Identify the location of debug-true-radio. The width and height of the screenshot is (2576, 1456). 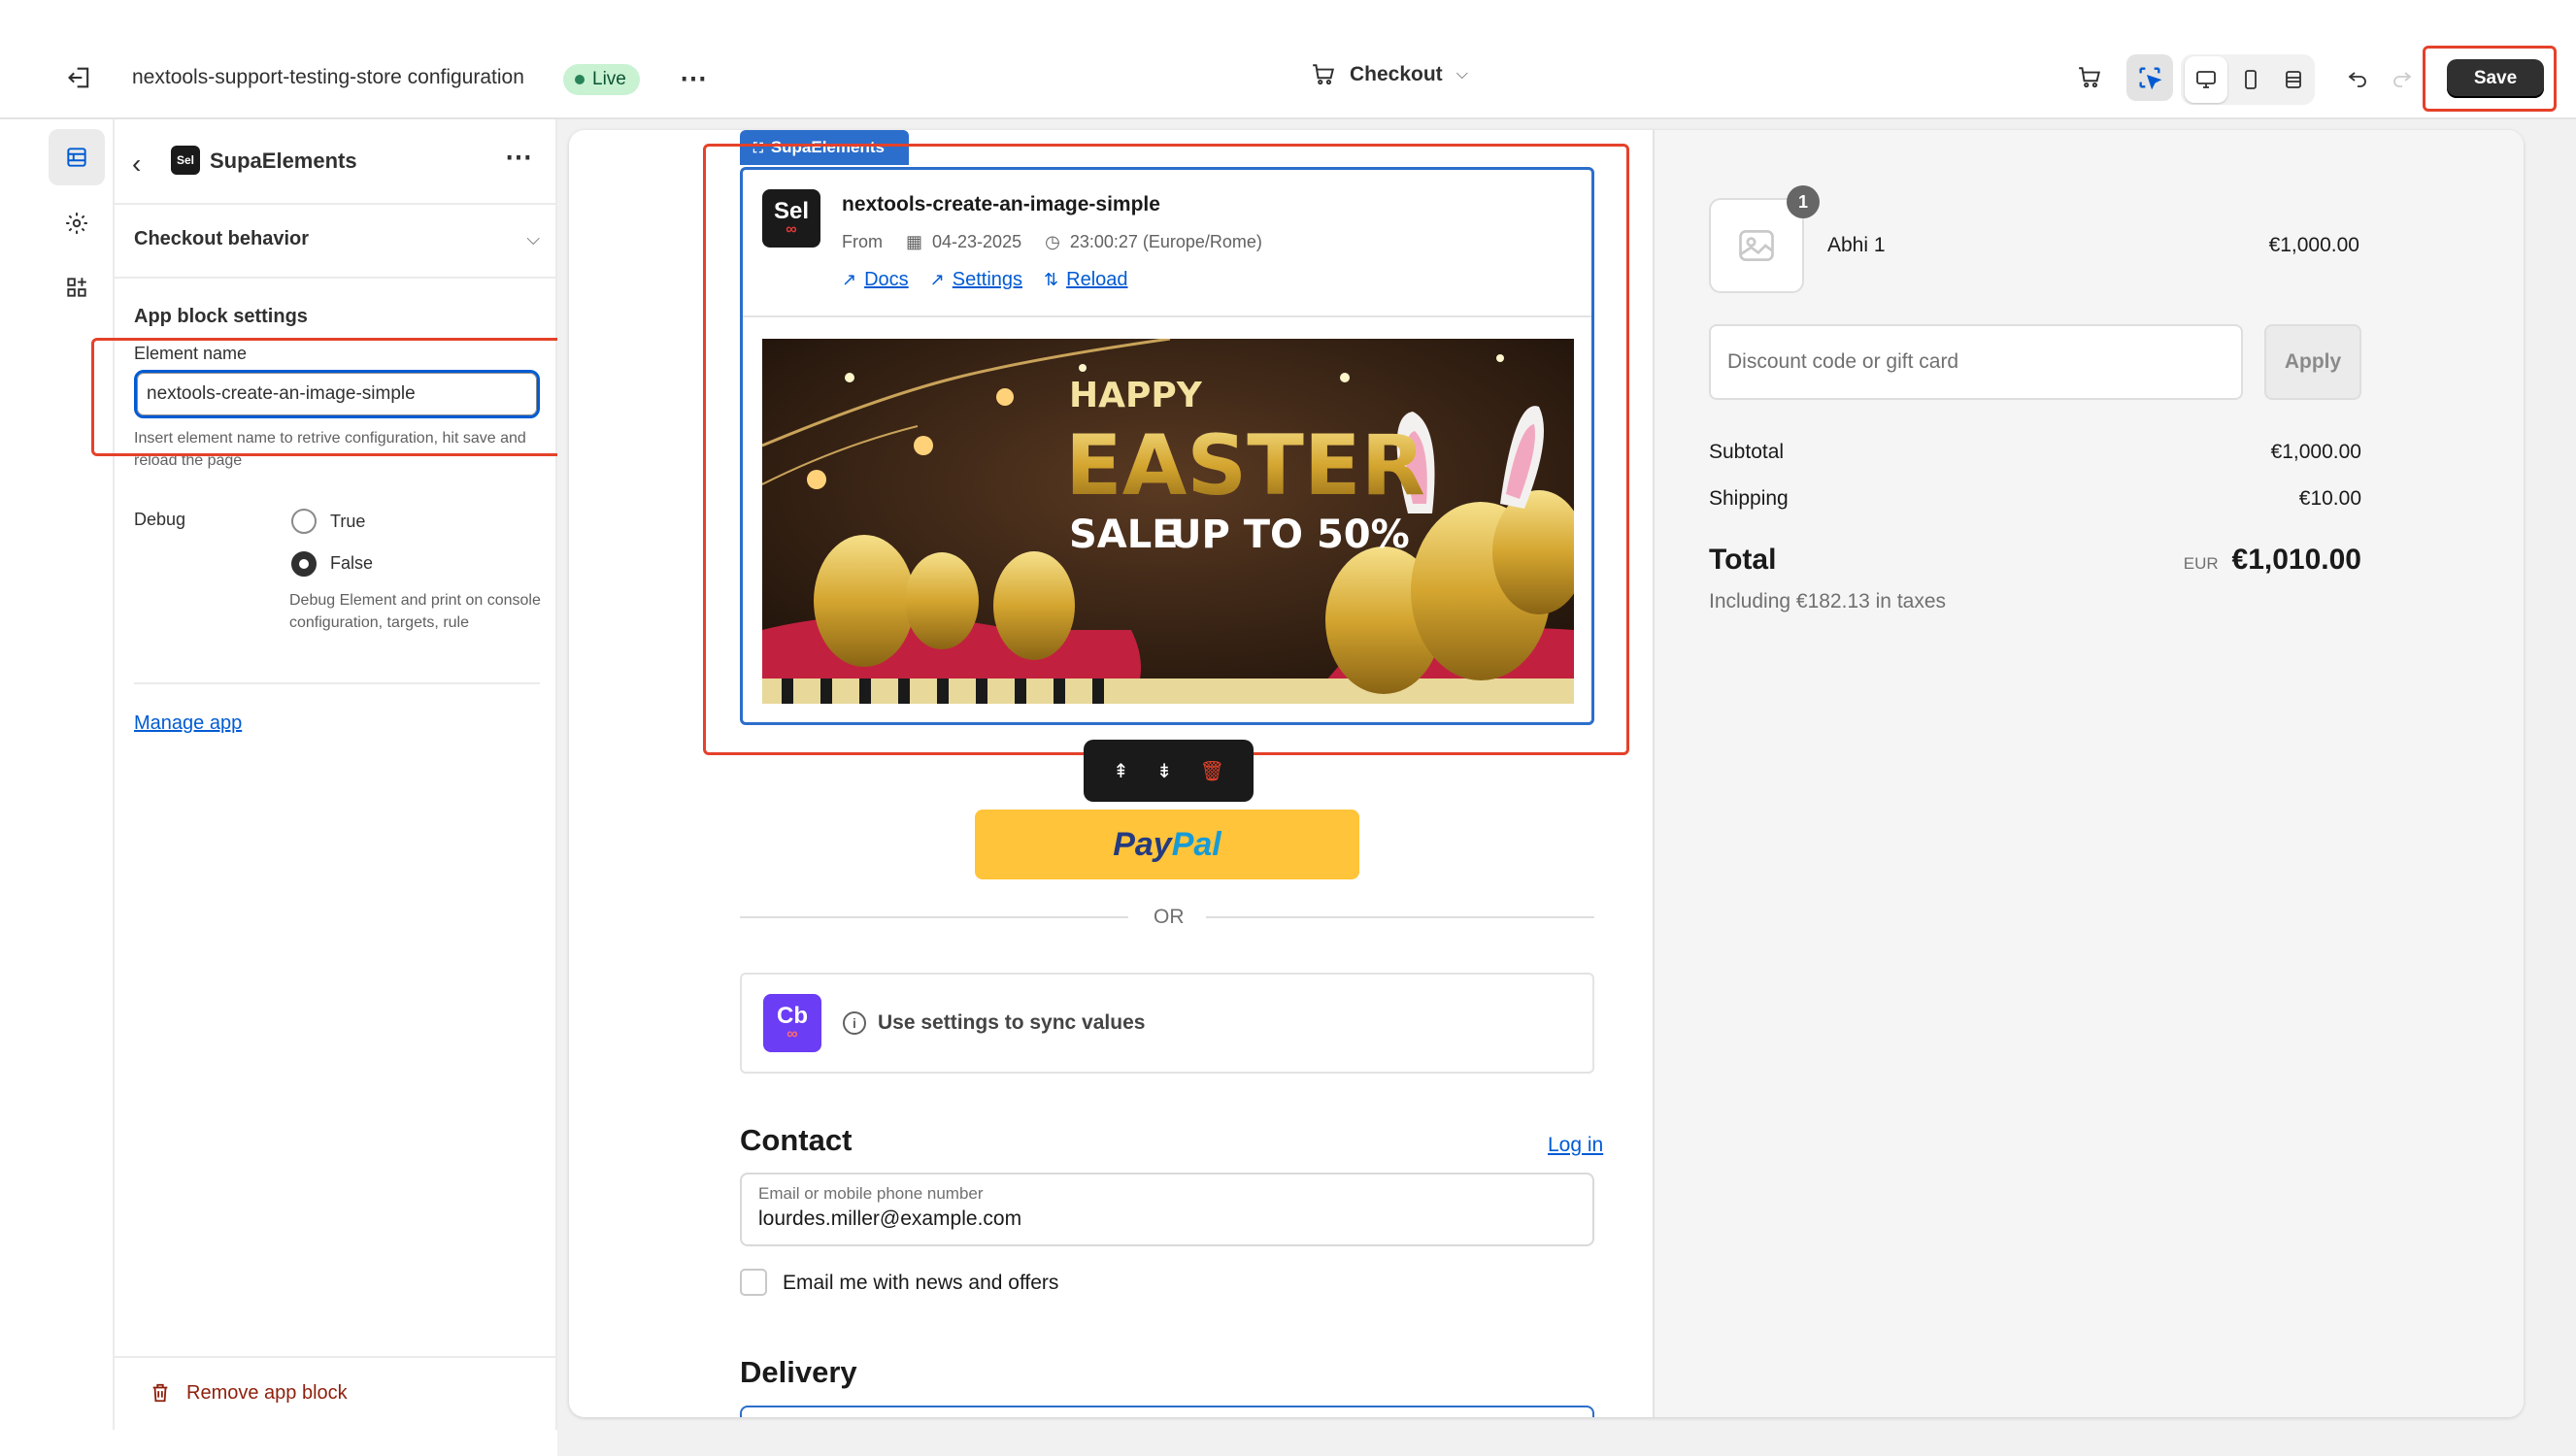
(304, 521).